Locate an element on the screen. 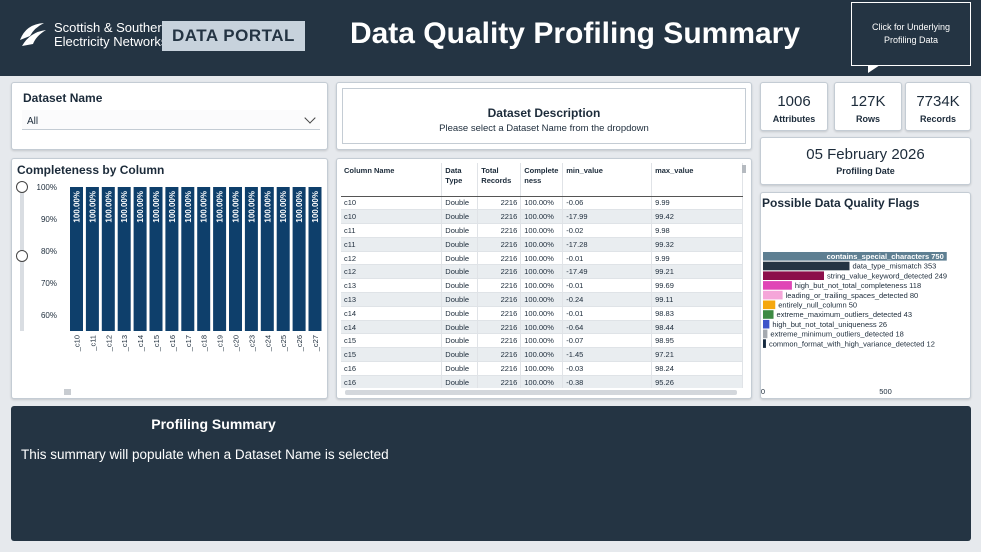 The height and width of the screenshot is (552, 981). table-row: c13 Double 2216 100.00% -0.01 99.69 is located at coordinates (542, 286).